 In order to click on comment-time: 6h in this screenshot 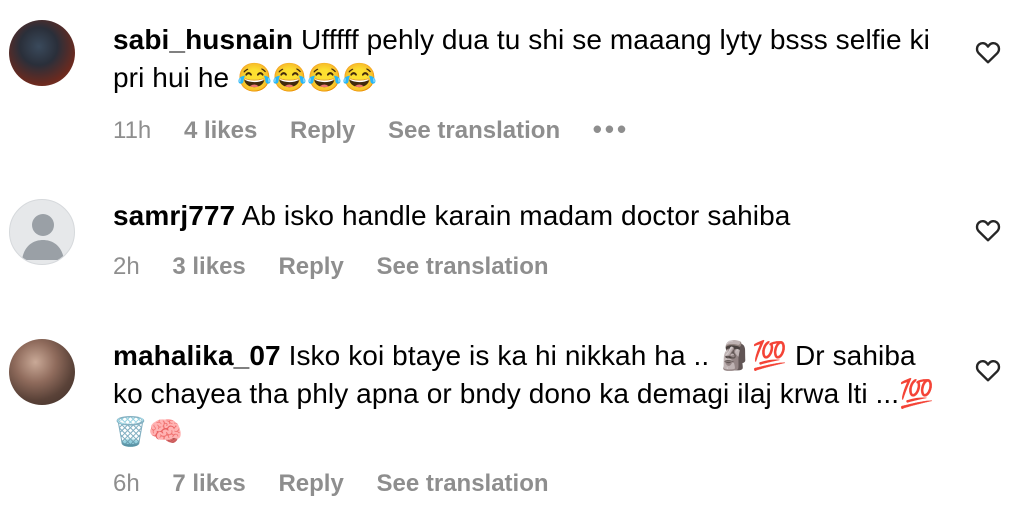, I will do `click(126, 483)`.